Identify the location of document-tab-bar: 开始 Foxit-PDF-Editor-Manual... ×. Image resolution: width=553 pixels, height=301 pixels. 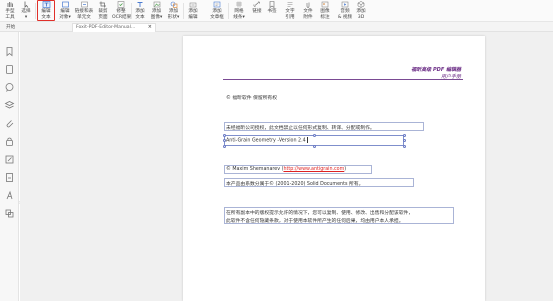
(276, 27).